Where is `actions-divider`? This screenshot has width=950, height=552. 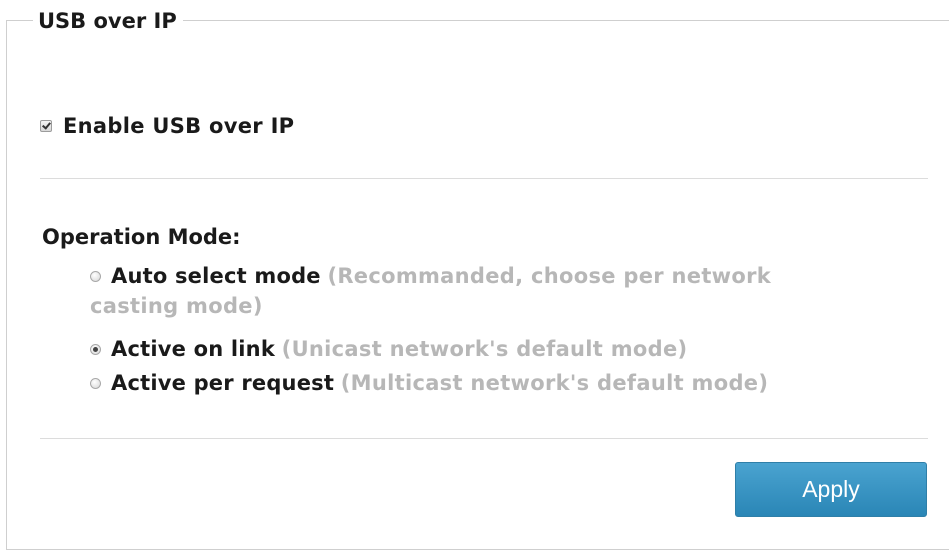
actions-divider is located at coordinates (484, 438).